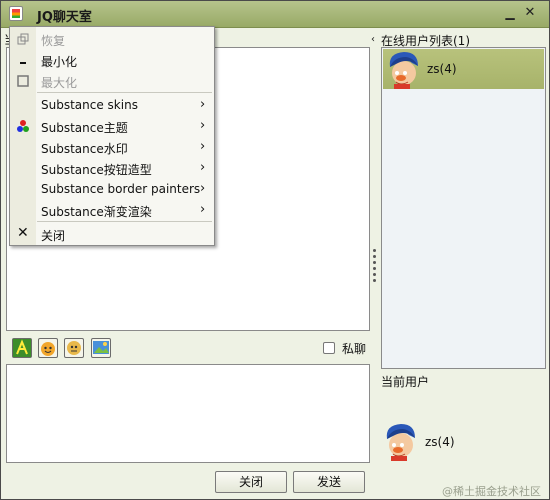  What do you see at coordinates (59, 62) in the screenshot?
I see `menu-item-label: 最小化` at bounding box center [59, 62].